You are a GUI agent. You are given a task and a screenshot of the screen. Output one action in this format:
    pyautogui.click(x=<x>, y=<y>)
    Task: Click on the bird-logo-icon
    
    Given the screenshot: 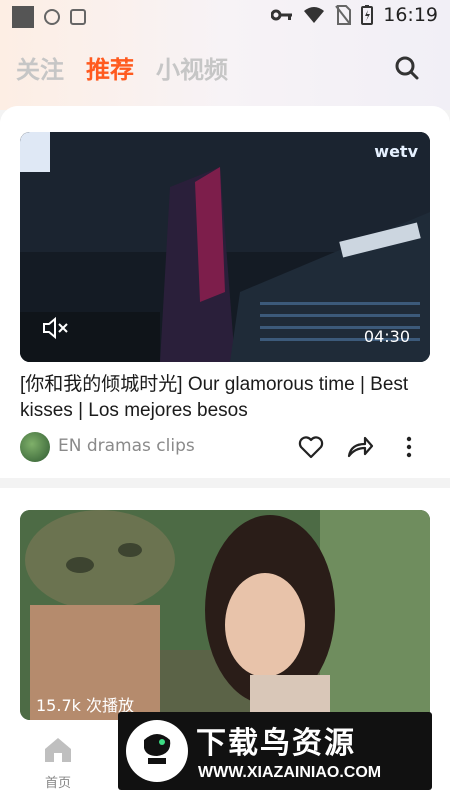 What is the action you would take?
    pyautogui.click(x=157, y=749)
    